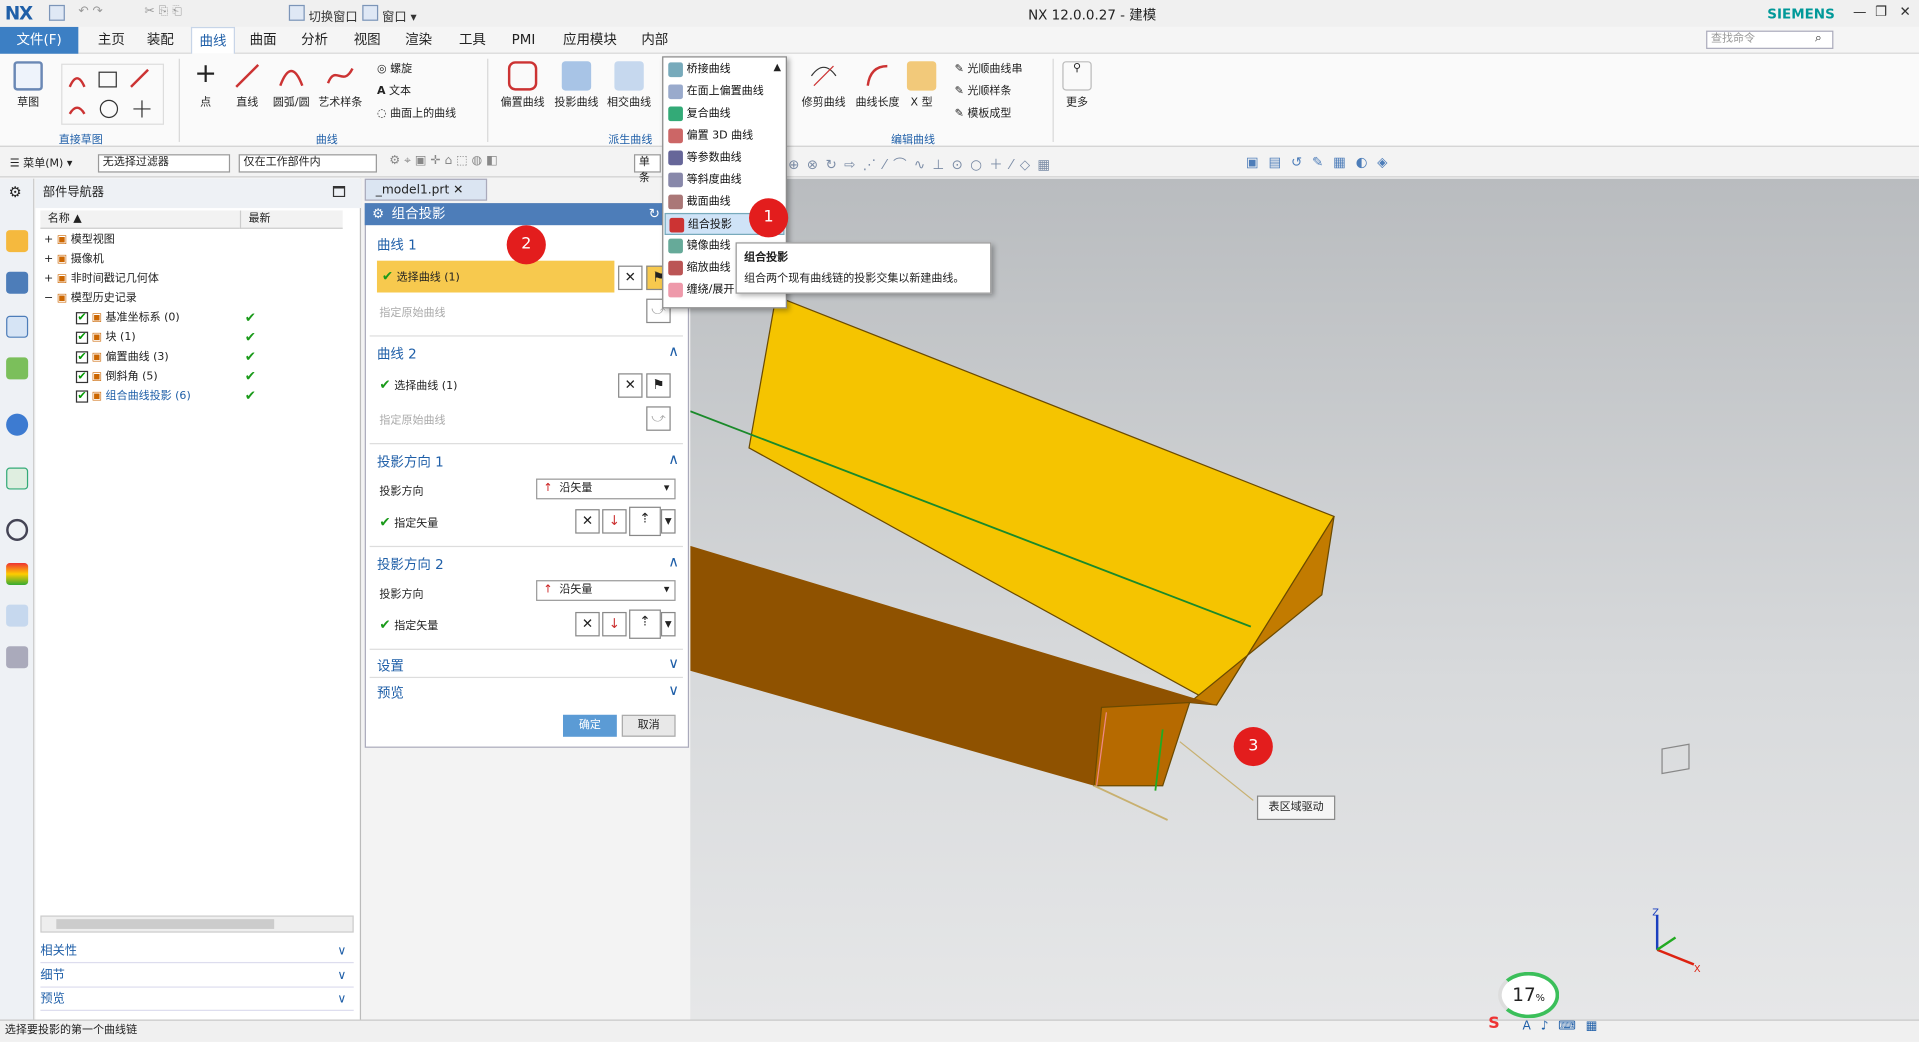 The image size is (1919, 1042). I want to click on x-form-button: X 型, so click(921, 85).